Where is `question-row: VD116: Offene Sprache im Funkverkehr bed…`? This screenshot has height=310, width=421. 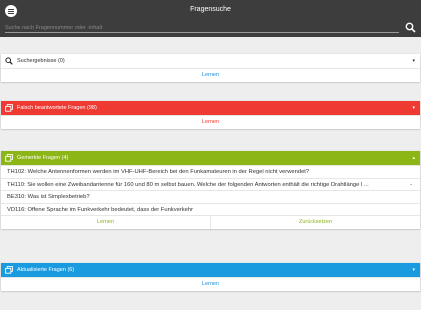
question-row: VD116: Offene Sprache im Funkverkehr bed… is located at coordinates (210, 209).